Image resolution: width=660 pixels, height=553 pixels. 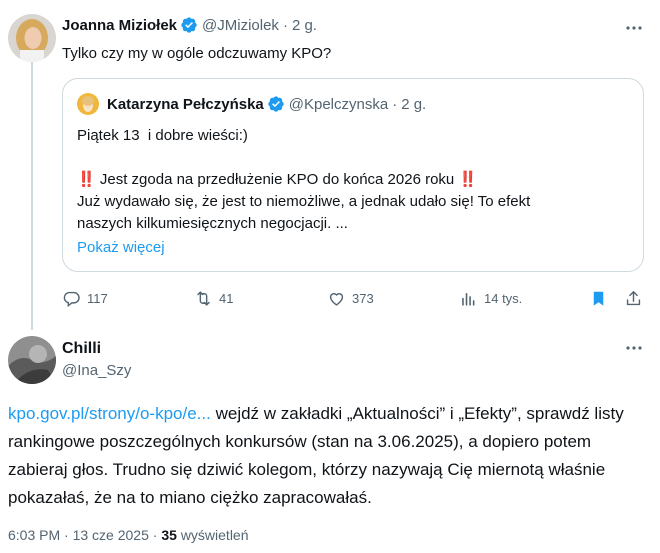 What do you see at coordinates (119, 25) in the screenshot?
I see `main-author-name: Joanna Miziołek` at bounding box center [119, 25].